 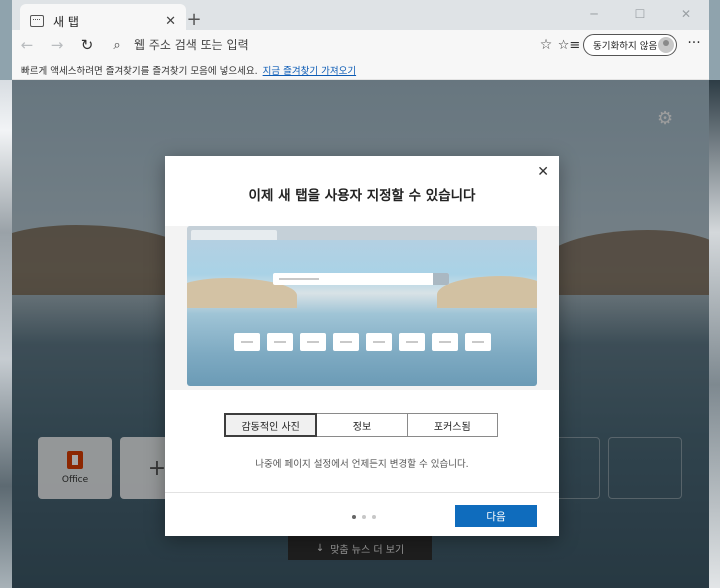 I want to click on avatar, so click(x=666, y=45).